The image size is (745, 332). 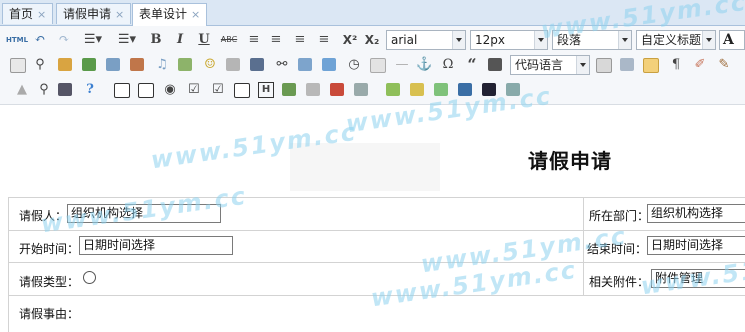 I want to click on bold-icon: B, so click(x=156, y=40).